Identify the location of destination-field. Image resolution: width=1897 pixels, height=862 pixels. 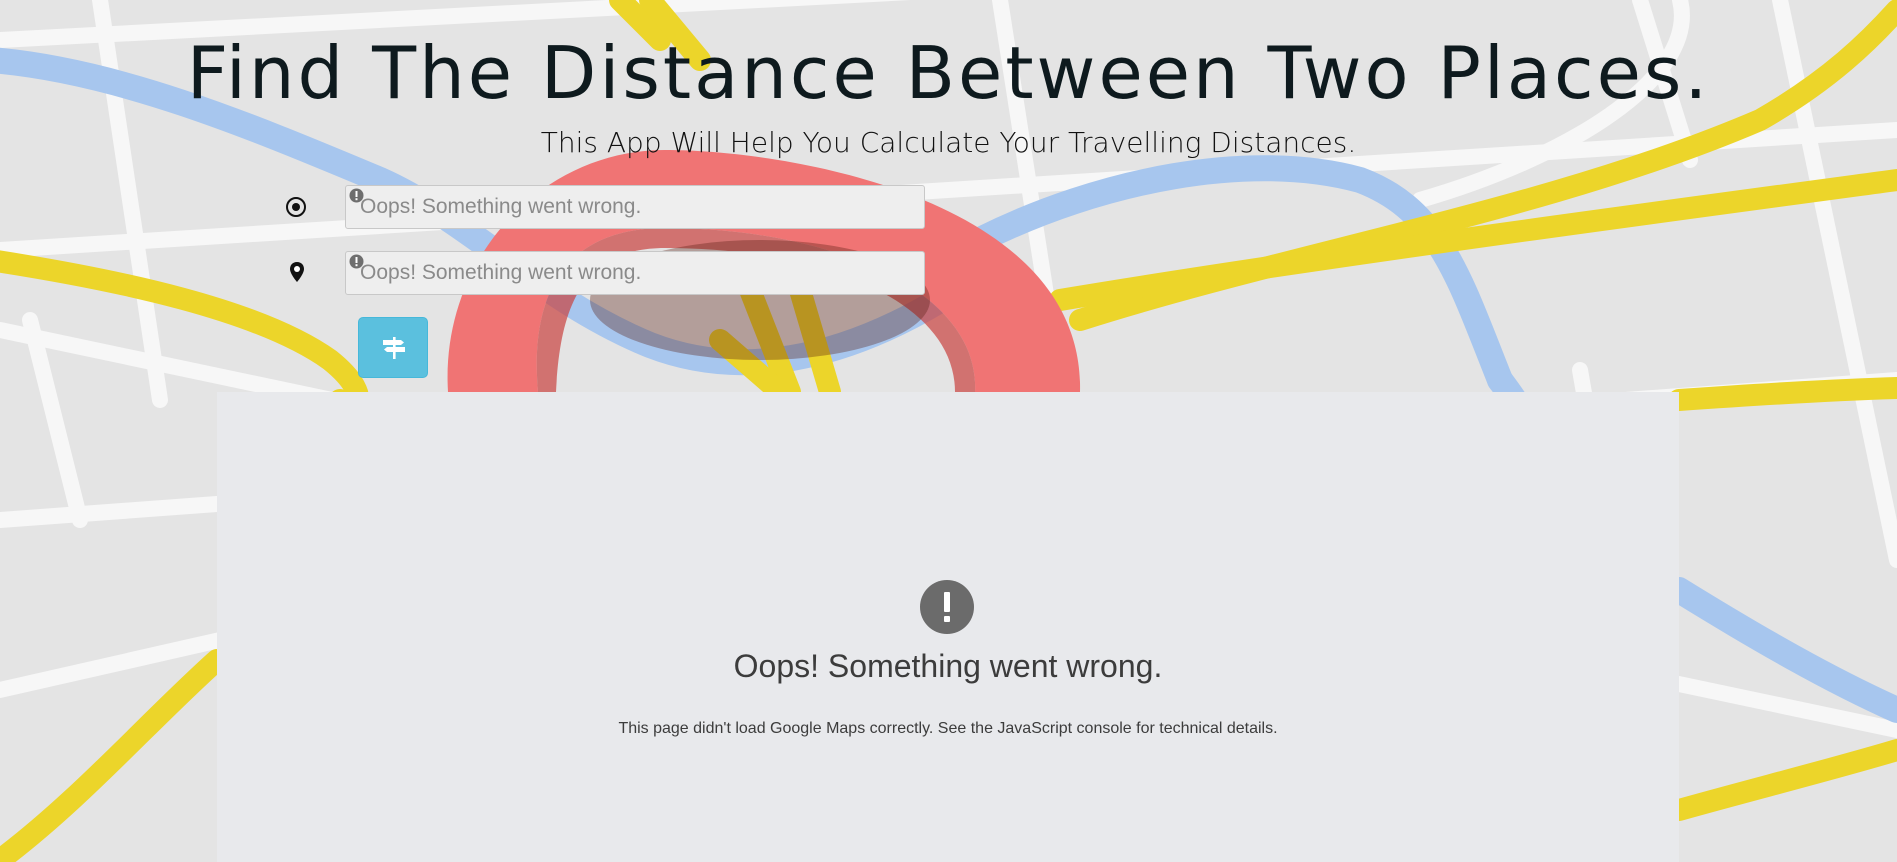
(635, 273).